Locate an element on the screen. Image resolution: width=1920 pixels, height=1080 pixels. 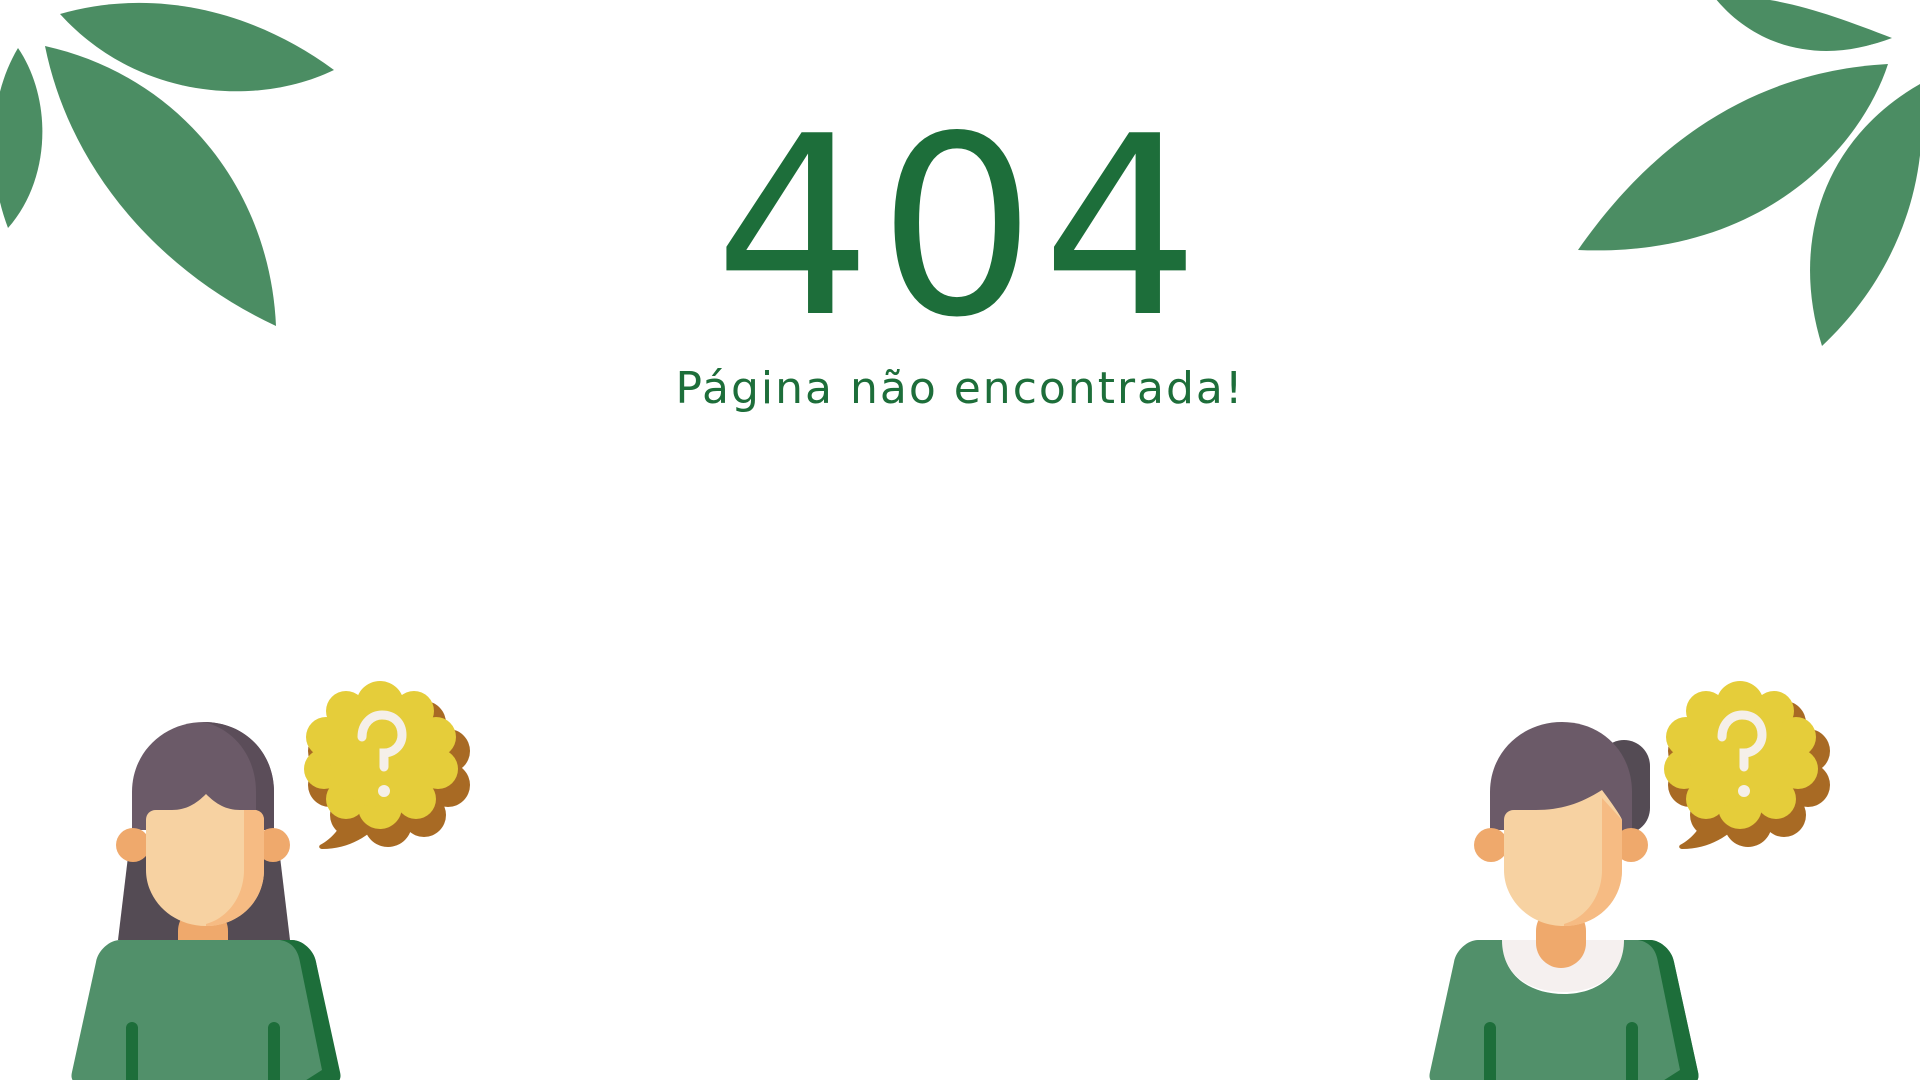
question-thought-bubble-left-icon is located at coordinates (387, 765).